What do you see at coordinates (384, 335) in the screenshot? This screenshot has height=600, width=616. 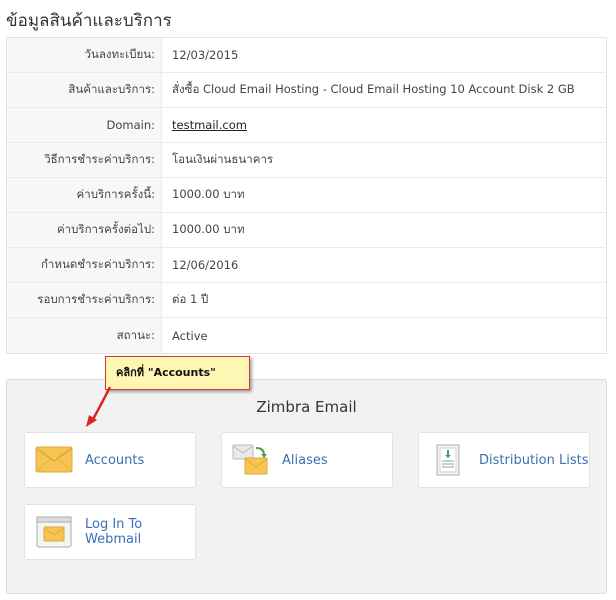 I see `status-value: Active` at bounding box center [384, 335].